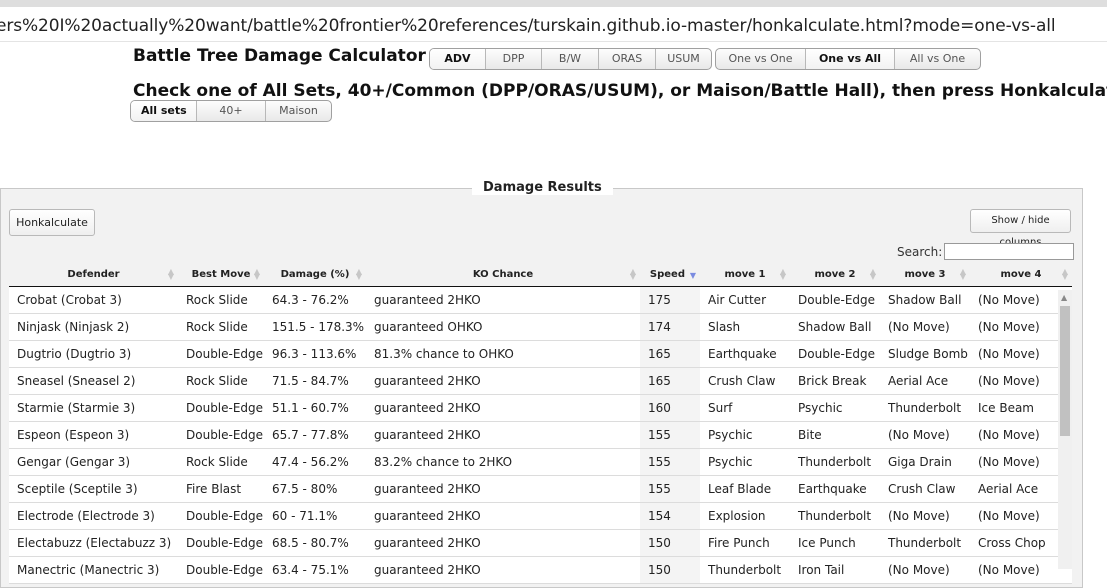 Image resolution: width=1107 pixels, height=588 pixels. I want to click on column-header-move-2: move 2 ▲ ▼, so click(835, 275).